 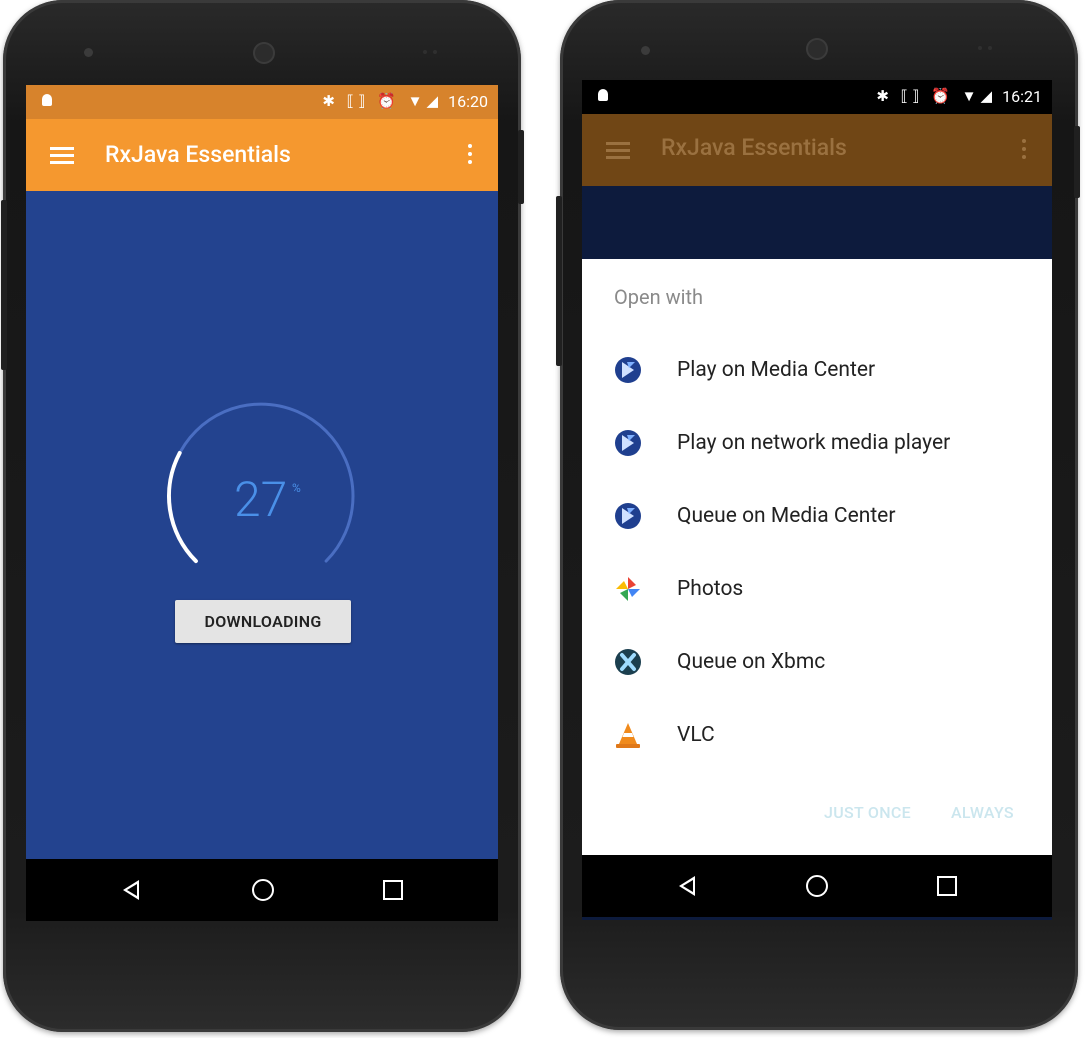 I want to click on option-label: Photos, so click(x=710, y=588).